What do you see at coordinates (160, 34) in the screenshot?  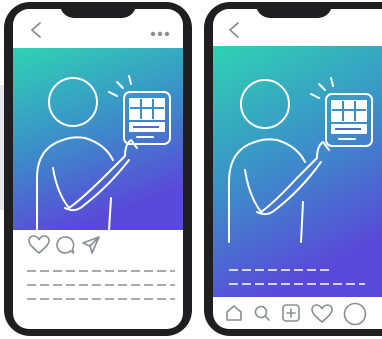 I see `more-options-icon` at bounding box center [160, 34].